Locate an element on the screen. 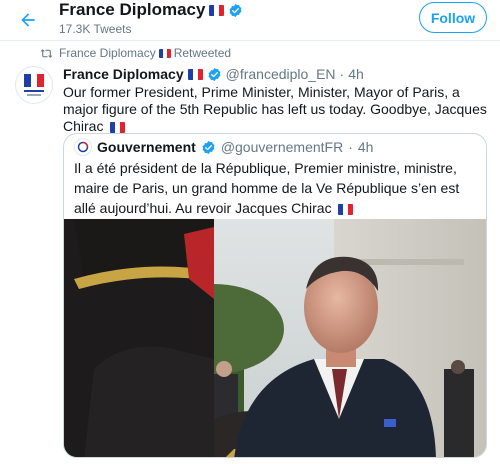  arrow-left-icon is located at coordinates (28, 20).